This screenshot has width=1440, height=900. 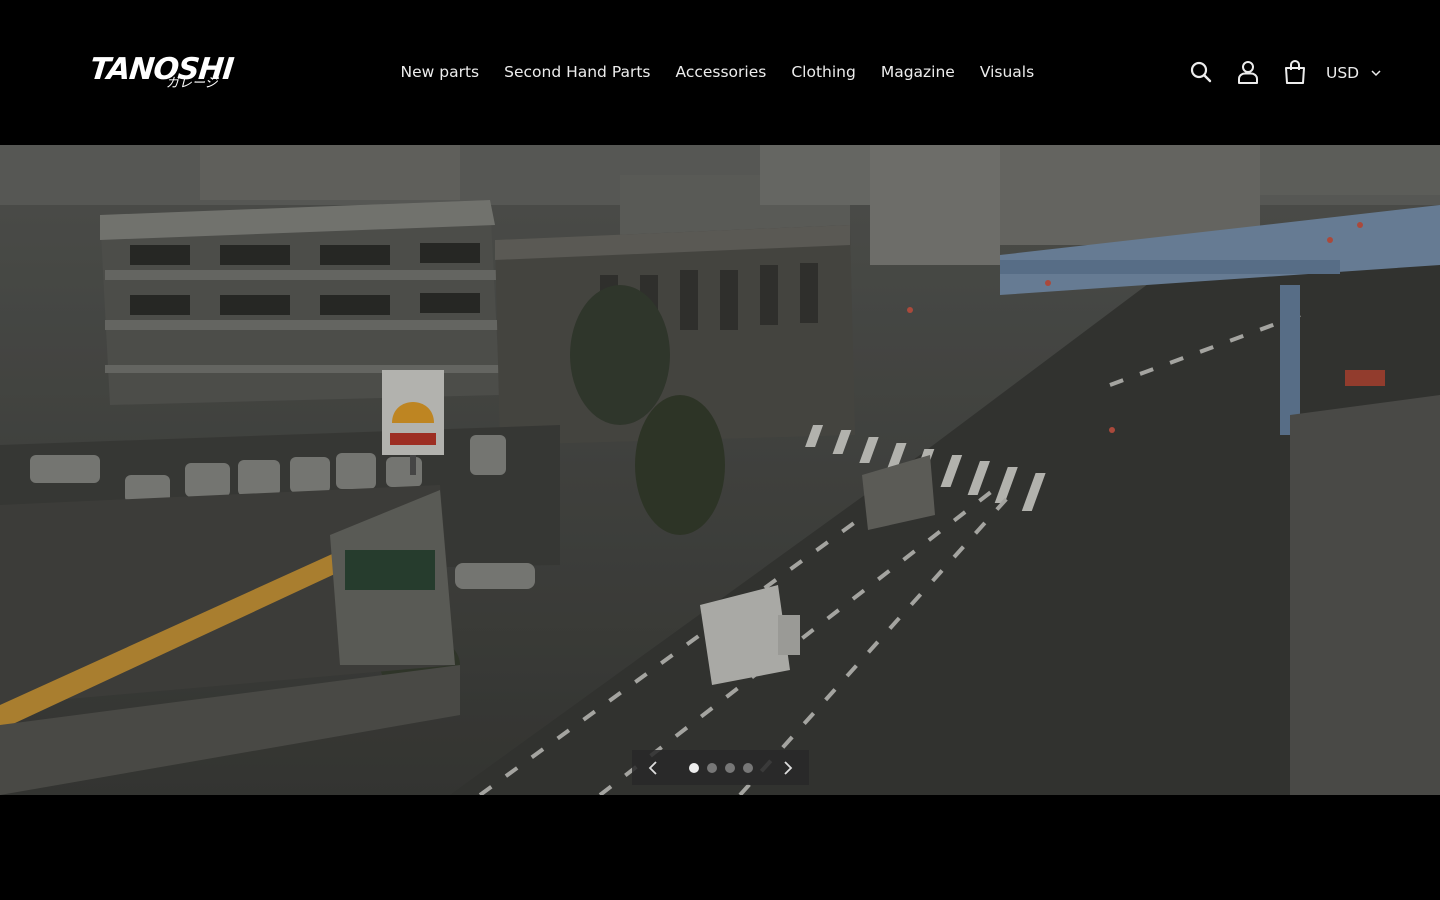 I want to click on slideshow-prev-button, so click(x=653, y=768).